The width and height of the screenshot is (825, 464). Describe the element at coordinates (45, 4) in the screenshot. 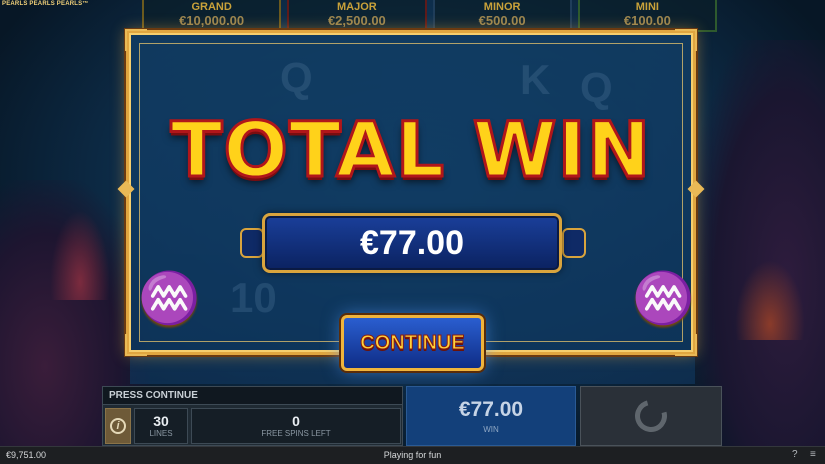

I see `game-logo: PEARLS PEARLS PEARLS™` at that location.